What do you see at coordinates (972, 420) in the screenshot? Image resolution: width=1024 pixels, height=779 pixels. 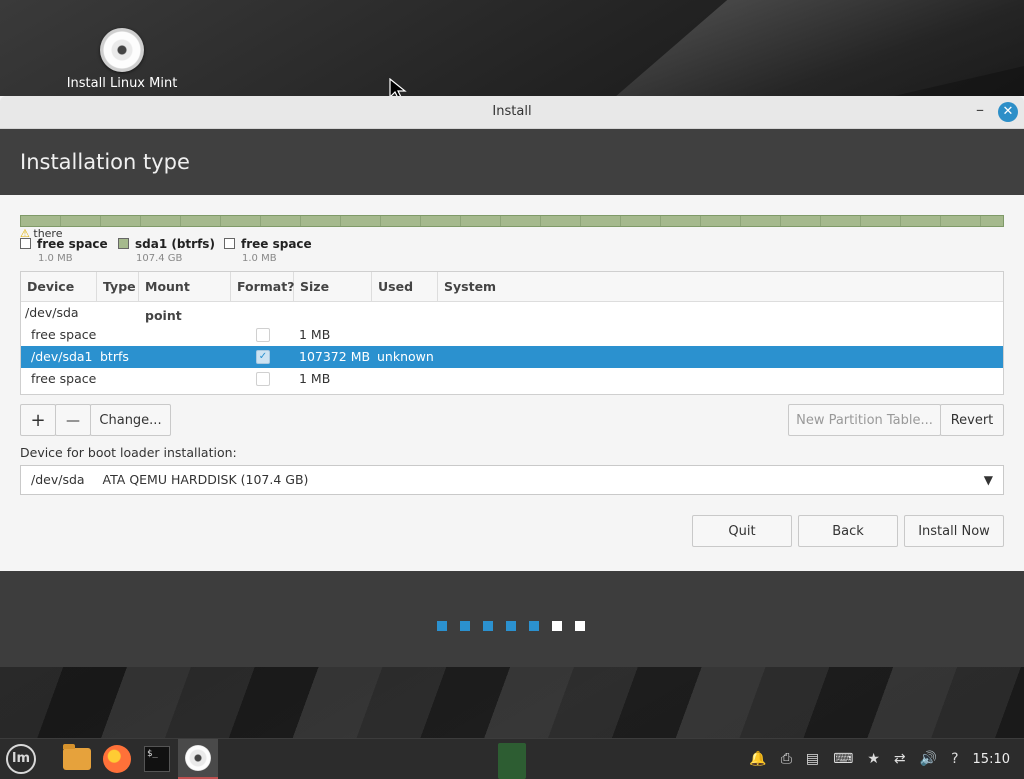 I see `revert-button: Revert` at bounding box center [972, 420].